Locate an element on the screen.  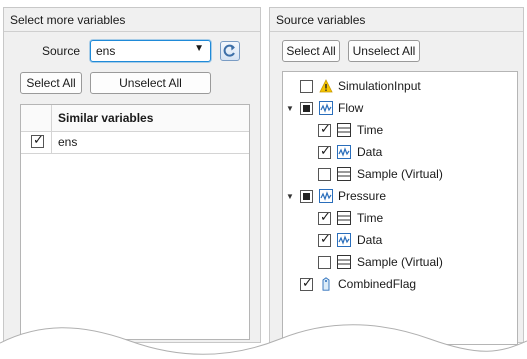
refresh-button is located at coordinates (230, 51).